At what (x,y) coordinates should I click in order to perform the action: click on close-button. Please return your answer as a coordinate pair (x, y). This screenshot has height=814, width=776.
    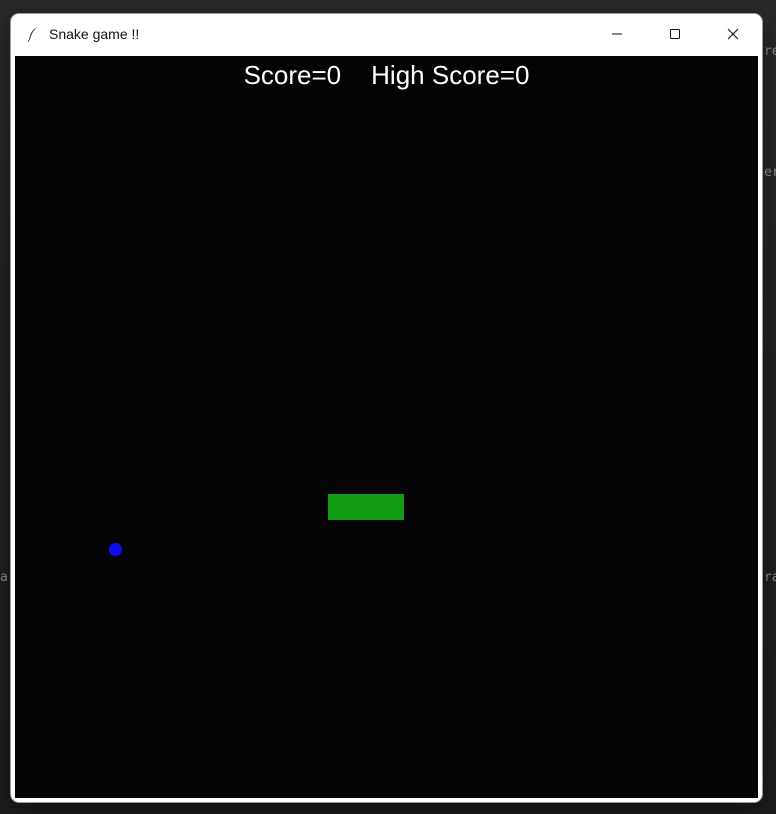
    Looking at the image, I should click on (733, 34).